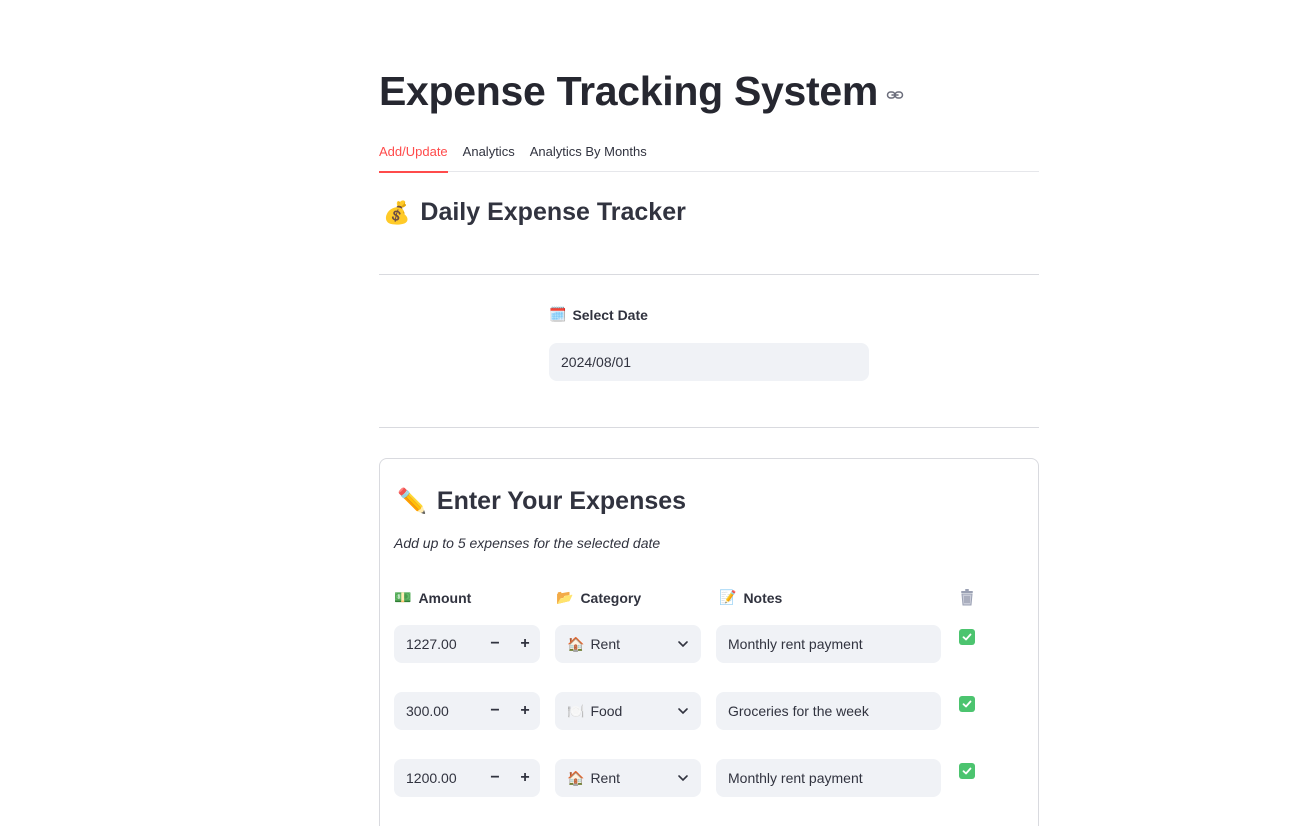 The image size is (1297, 826). What do you see at coordinates (565, 597) in the screenshot?
I see `folder-icon: 📂` at bounding box center [565, 597].